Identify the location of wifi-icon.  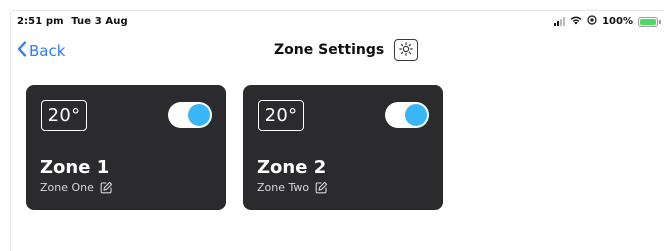
(576, 22).